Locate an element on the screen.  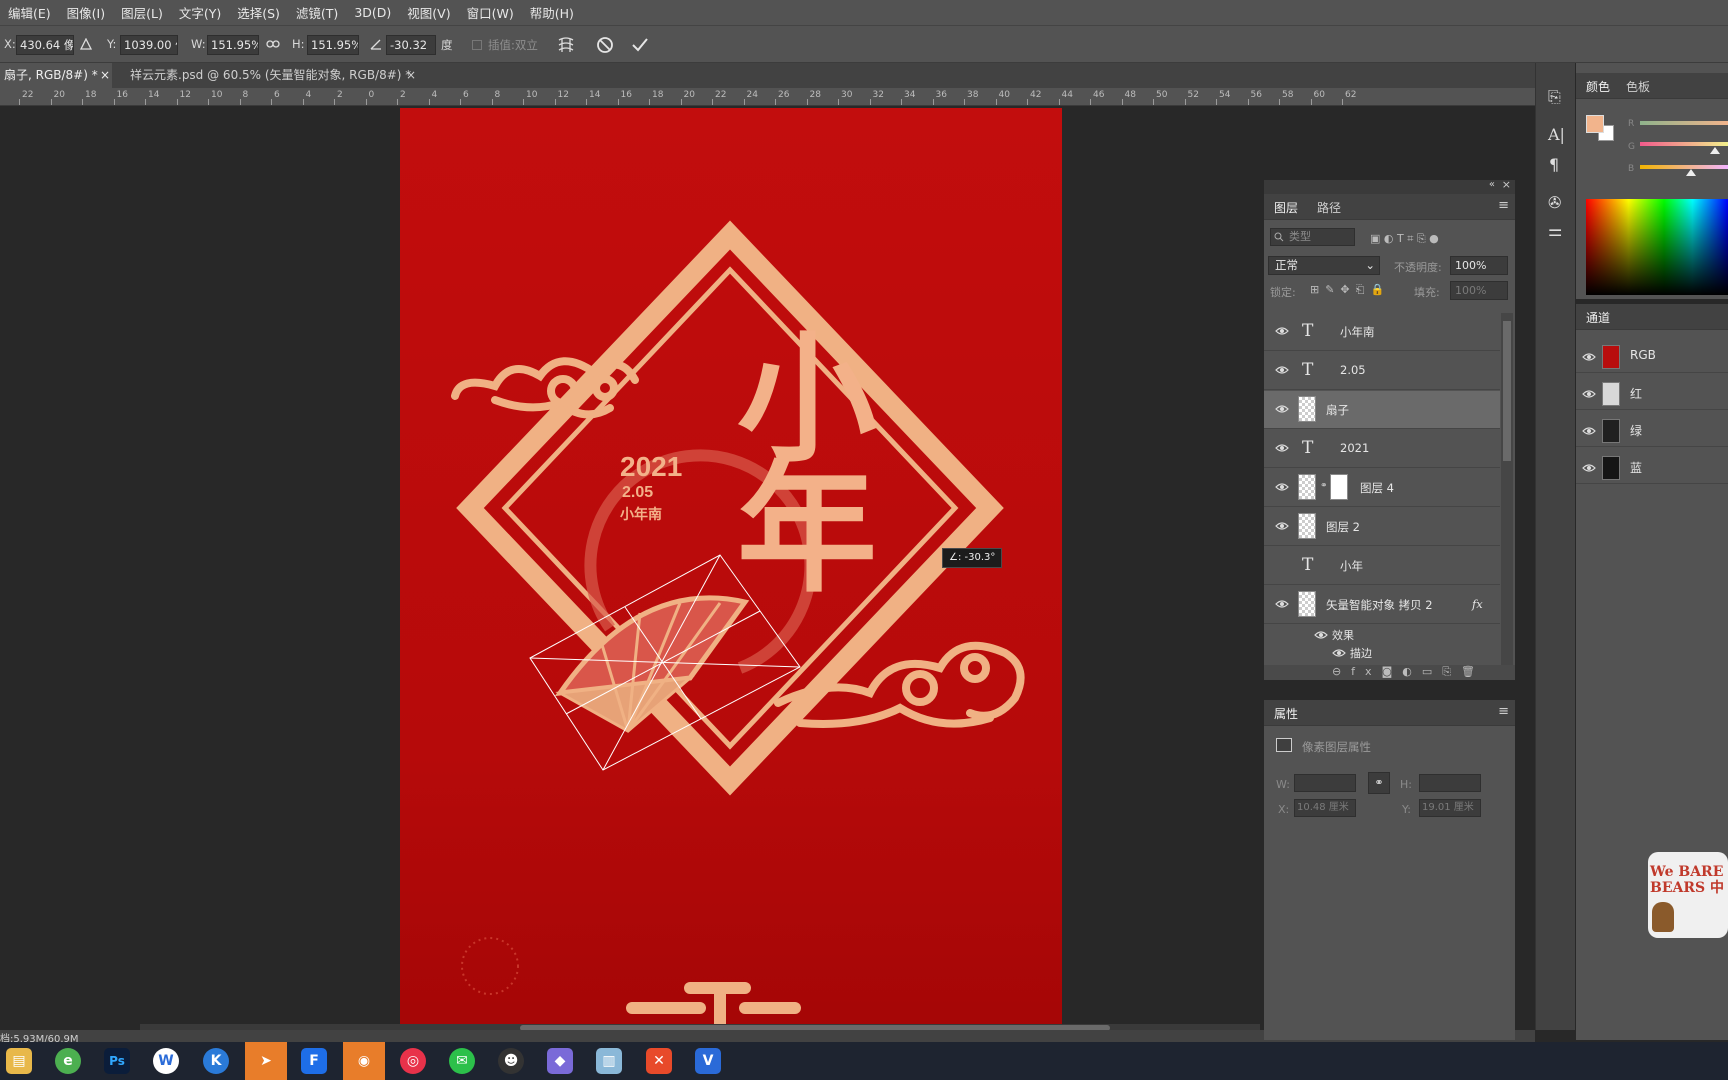
music-icon: ◎ is located at coordinates (413, 1061).